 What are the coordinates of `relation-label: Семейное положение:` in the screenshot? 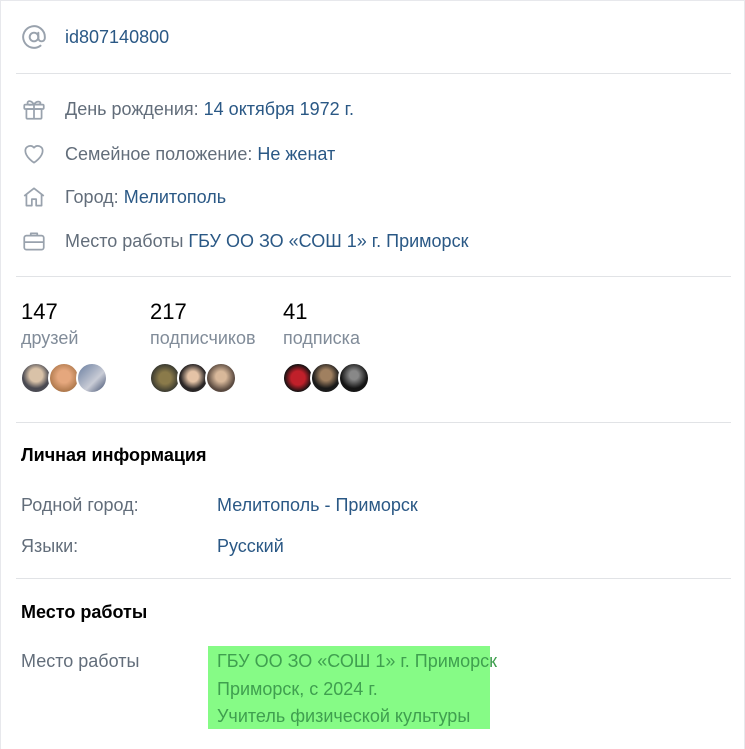 It's located at (159, 154).